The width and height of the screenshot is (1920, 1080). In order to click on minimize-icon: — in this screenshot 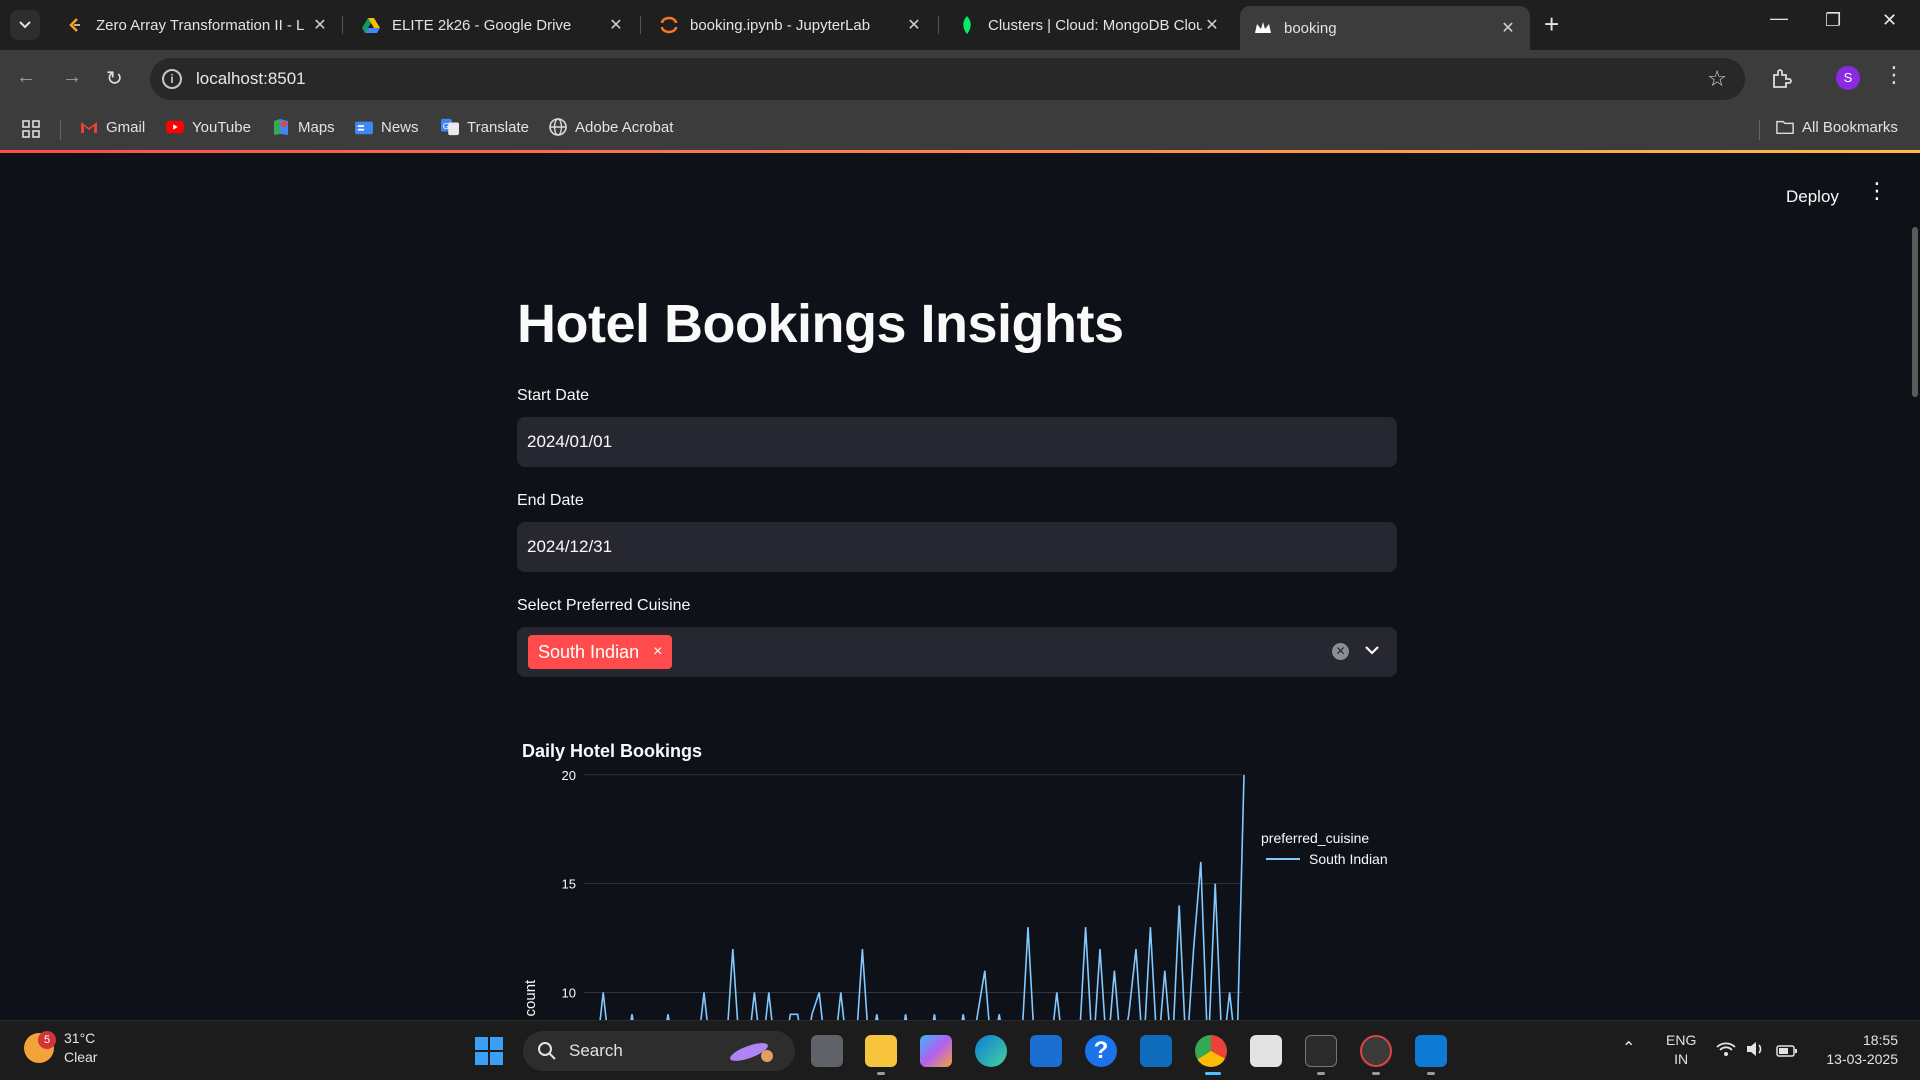, I will do `click(1779, 18)`.